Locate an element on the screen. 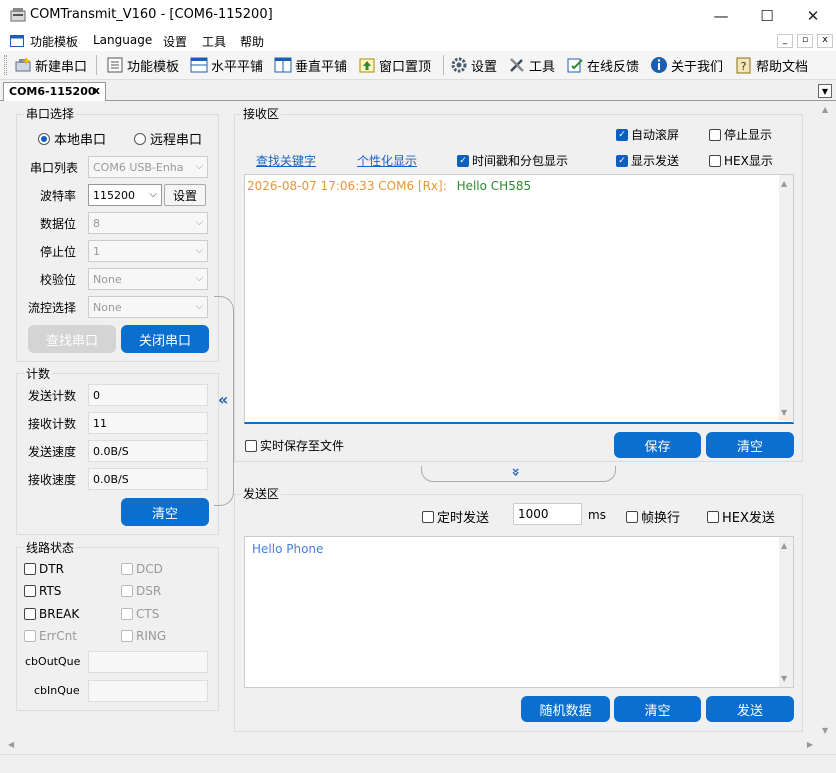 The width and height of the screenshot is (836, 773). break-checkbox: BREAK is located at coordinates (51, 614).